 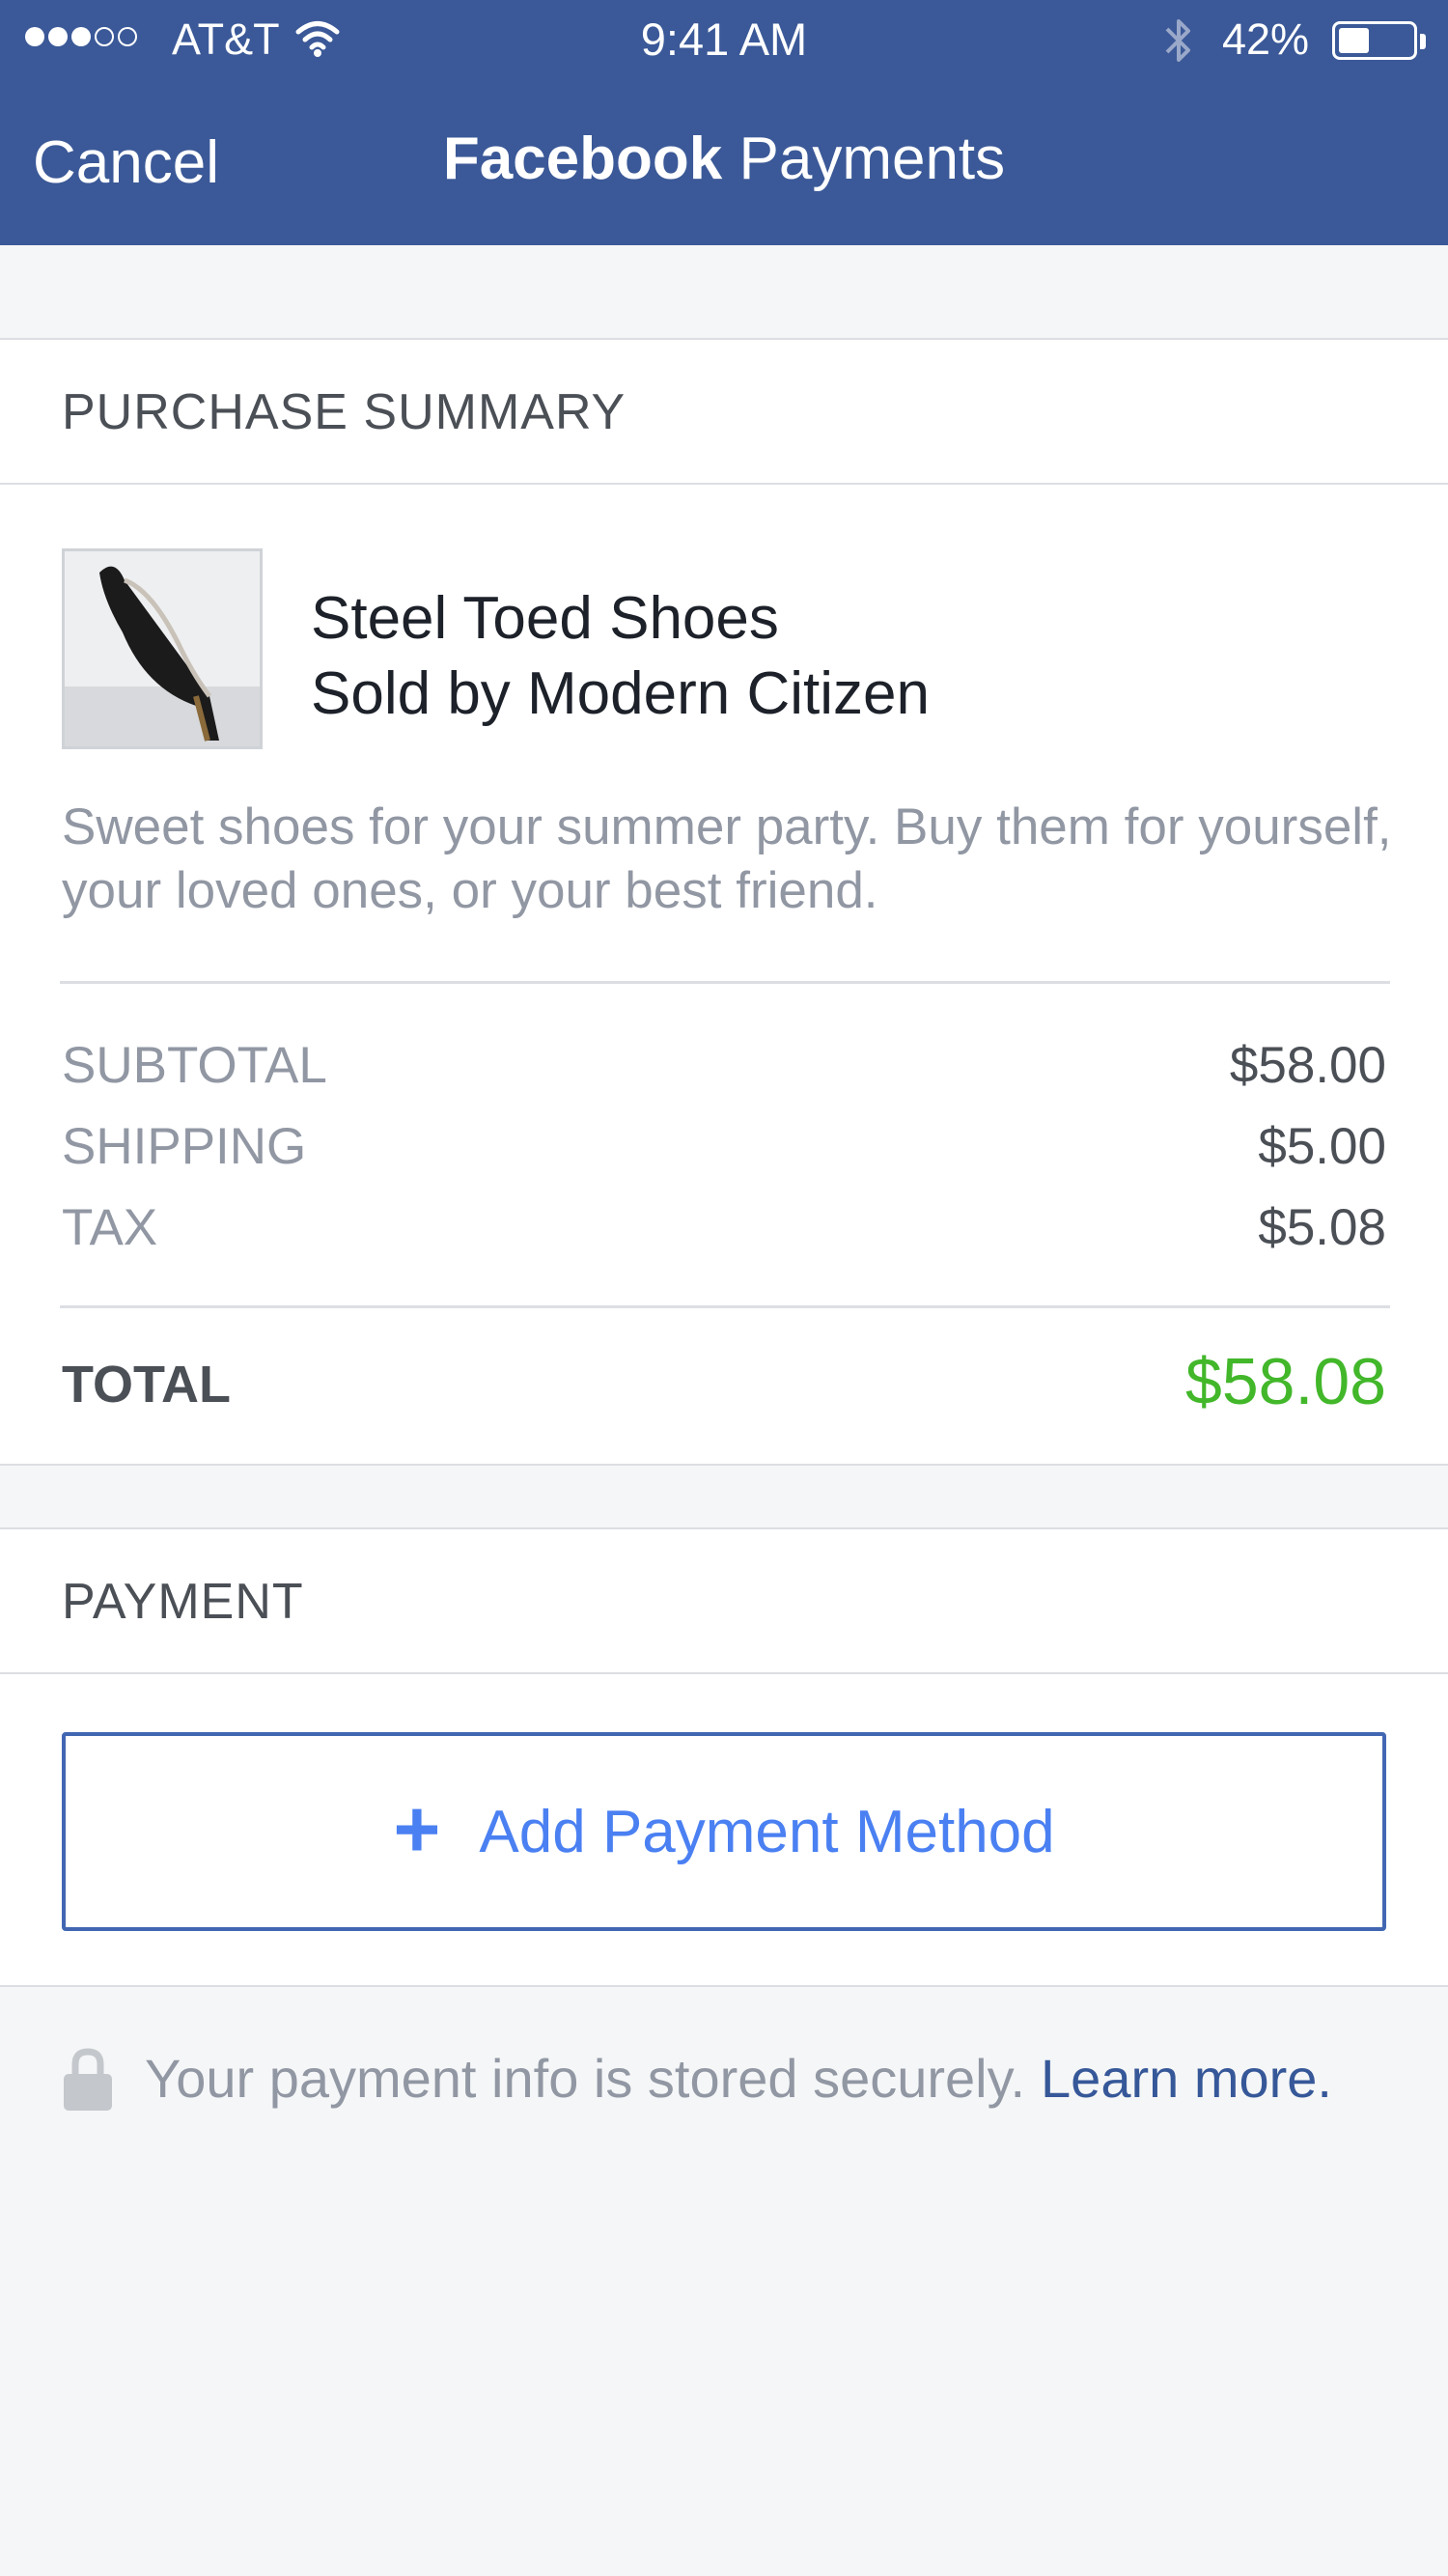 What do you see at coordinates (1286, 1382) in the screenshot?
I see `total-value: $58.08` at bounding box center [1286, 1382].